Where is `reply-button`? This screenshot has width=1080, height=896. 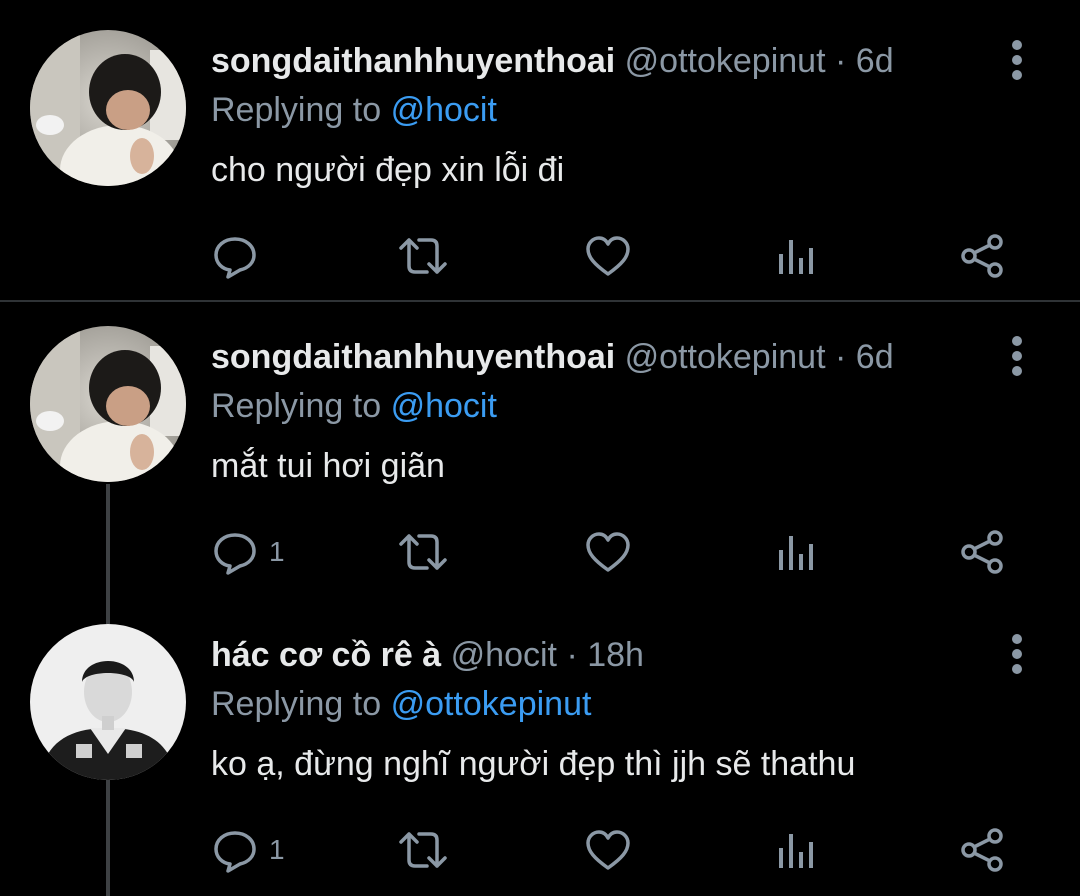
reply-button is located at coordinates (240, 256).